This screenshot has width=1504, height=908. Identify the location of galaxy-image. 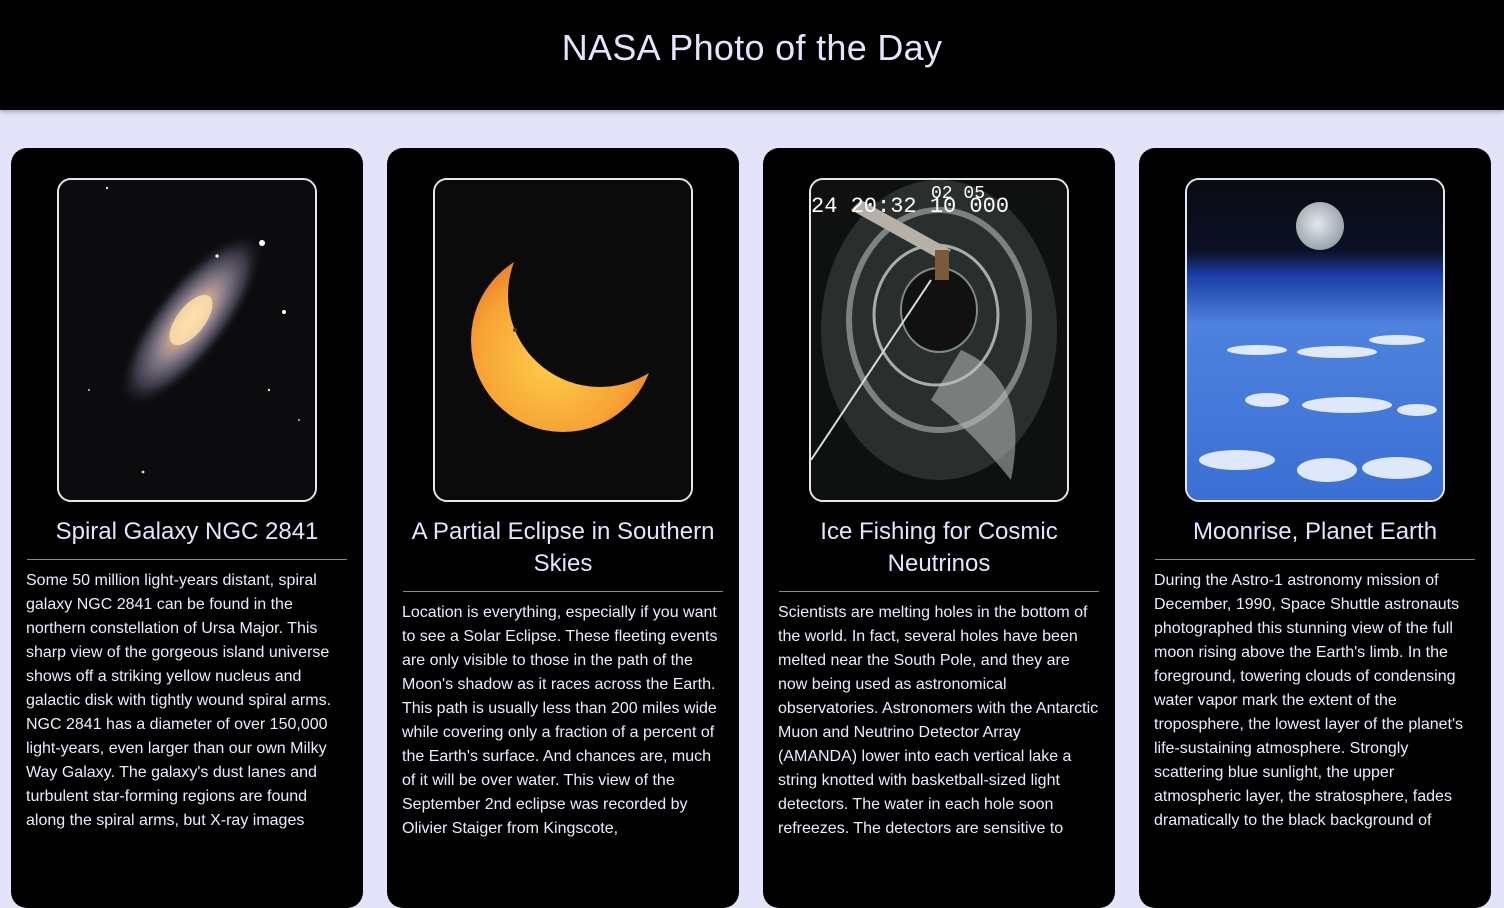
(187, 340).